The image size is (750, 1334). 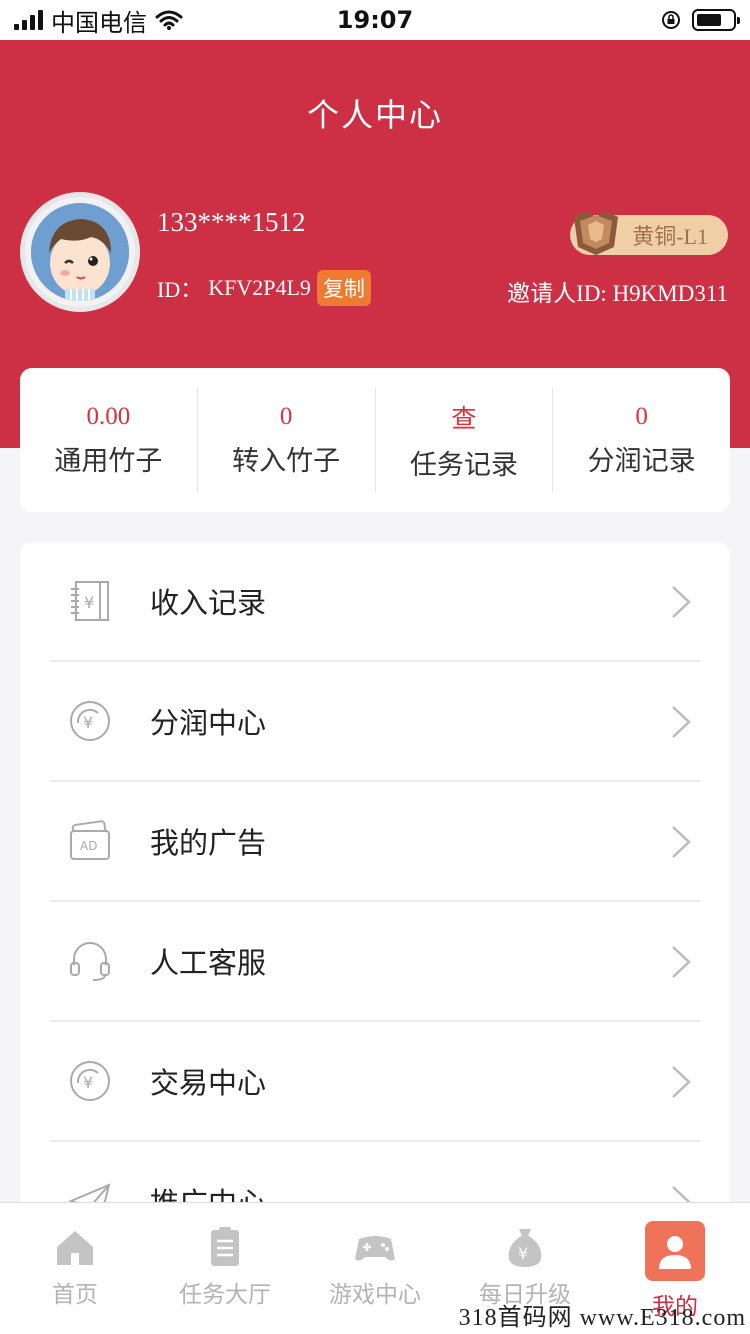 I want to click on watermark: 318首码网 www.E318.com, so click(x=602, y=1318).